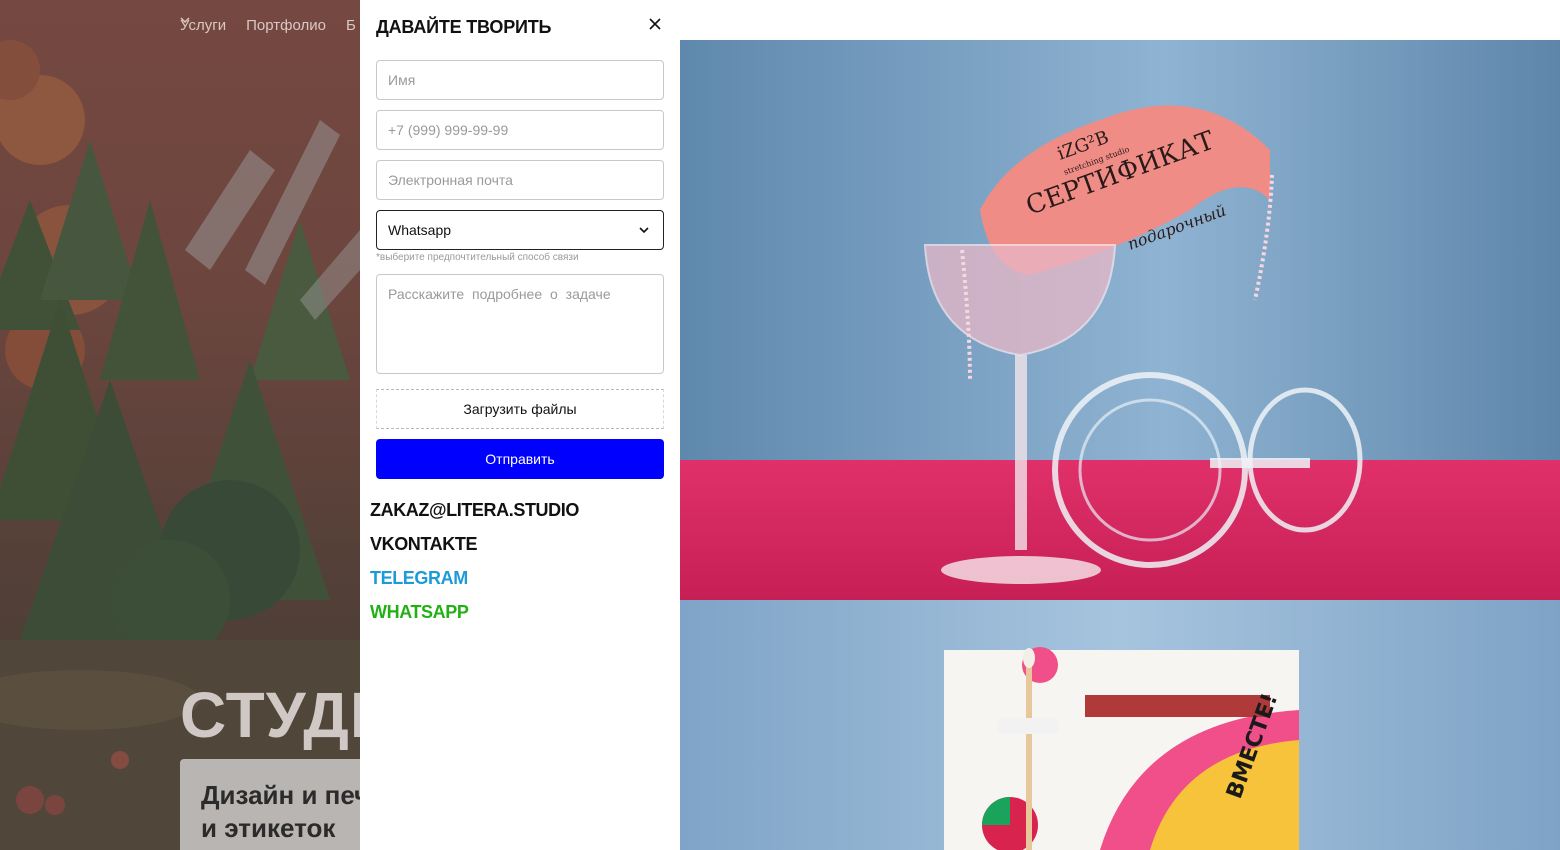 This screenshot has height=850, width=1560. What do you see at coordinates (420, 230) in the screenshot?
I see `contact-method-value: Whatsapp` at bounding box center [420, 230].